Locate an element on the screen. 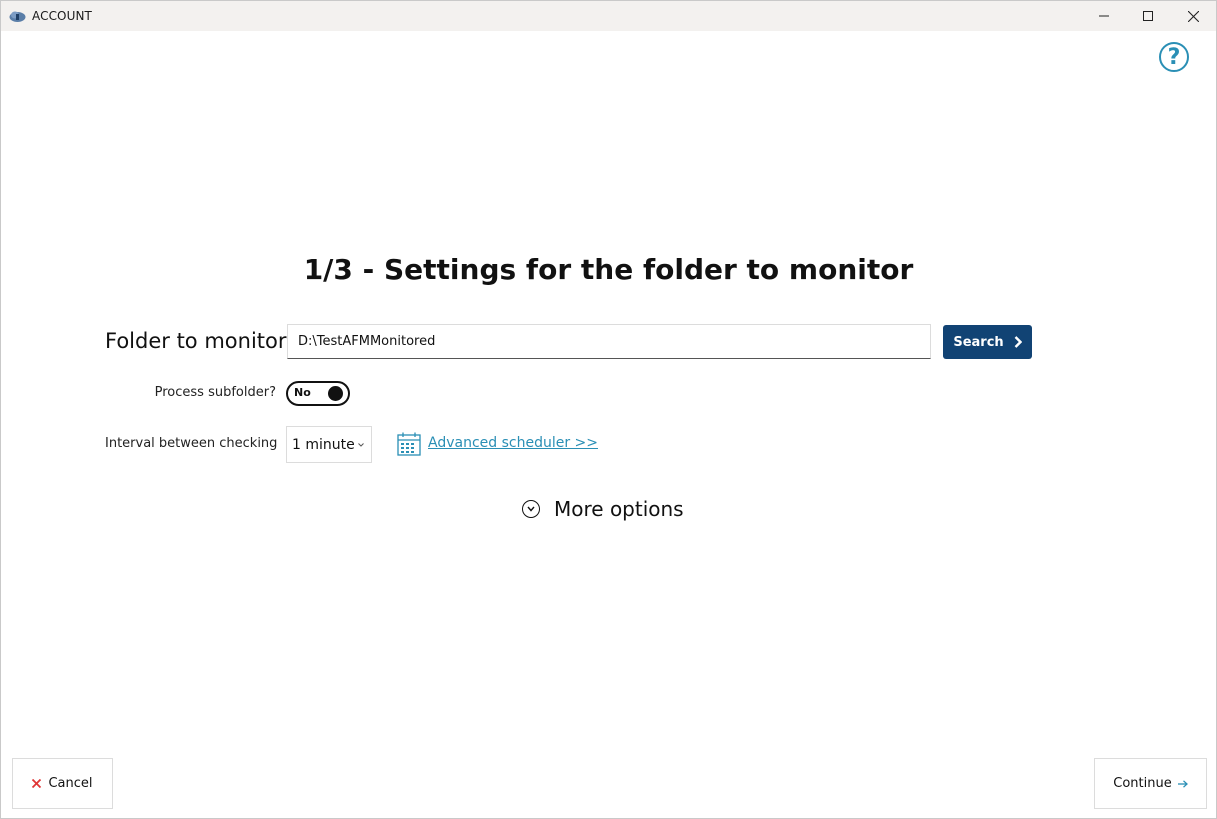 This screenshot has height=819, width=1217. toggle-text: No is located at coordinates (302, 392).